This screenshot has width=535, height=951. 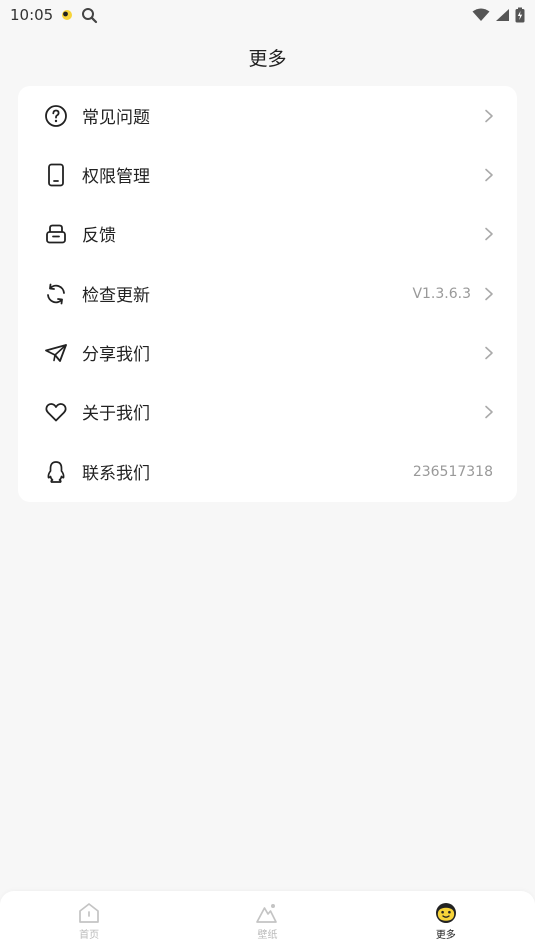 What do you see at coordinates (267, 233) in the screenshot?
I see `menu-item-feedback: 反馈` at bounding box center [267, 233].